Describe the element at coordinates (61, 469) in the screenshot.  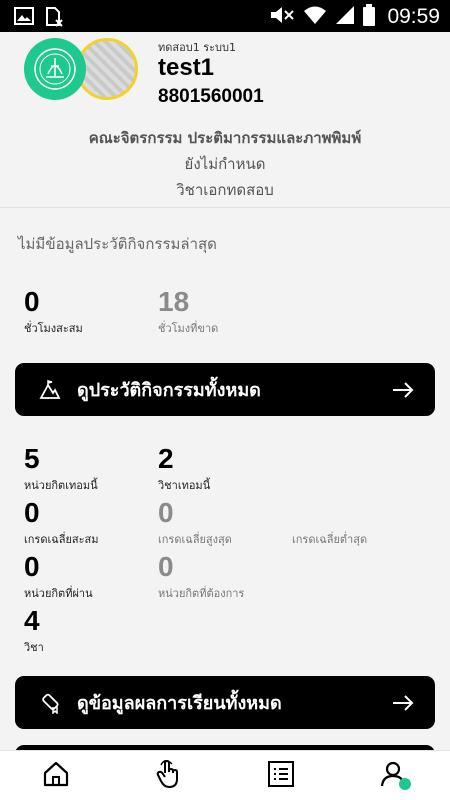
I see `stat-credits-this-term: 5 หน่วยกิตเทอมนี้` at that location.